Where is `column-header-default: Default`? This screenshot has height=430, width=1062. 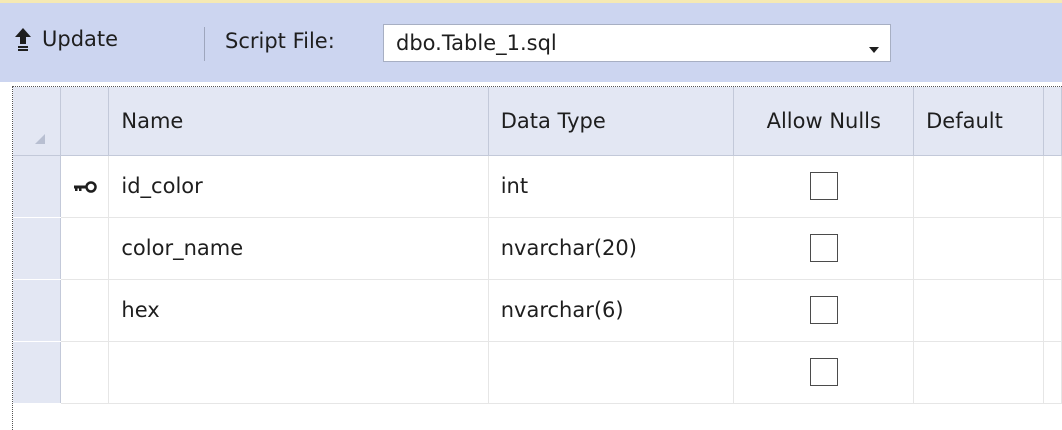
column-header-default: Default is located at coordinates (978, 121).